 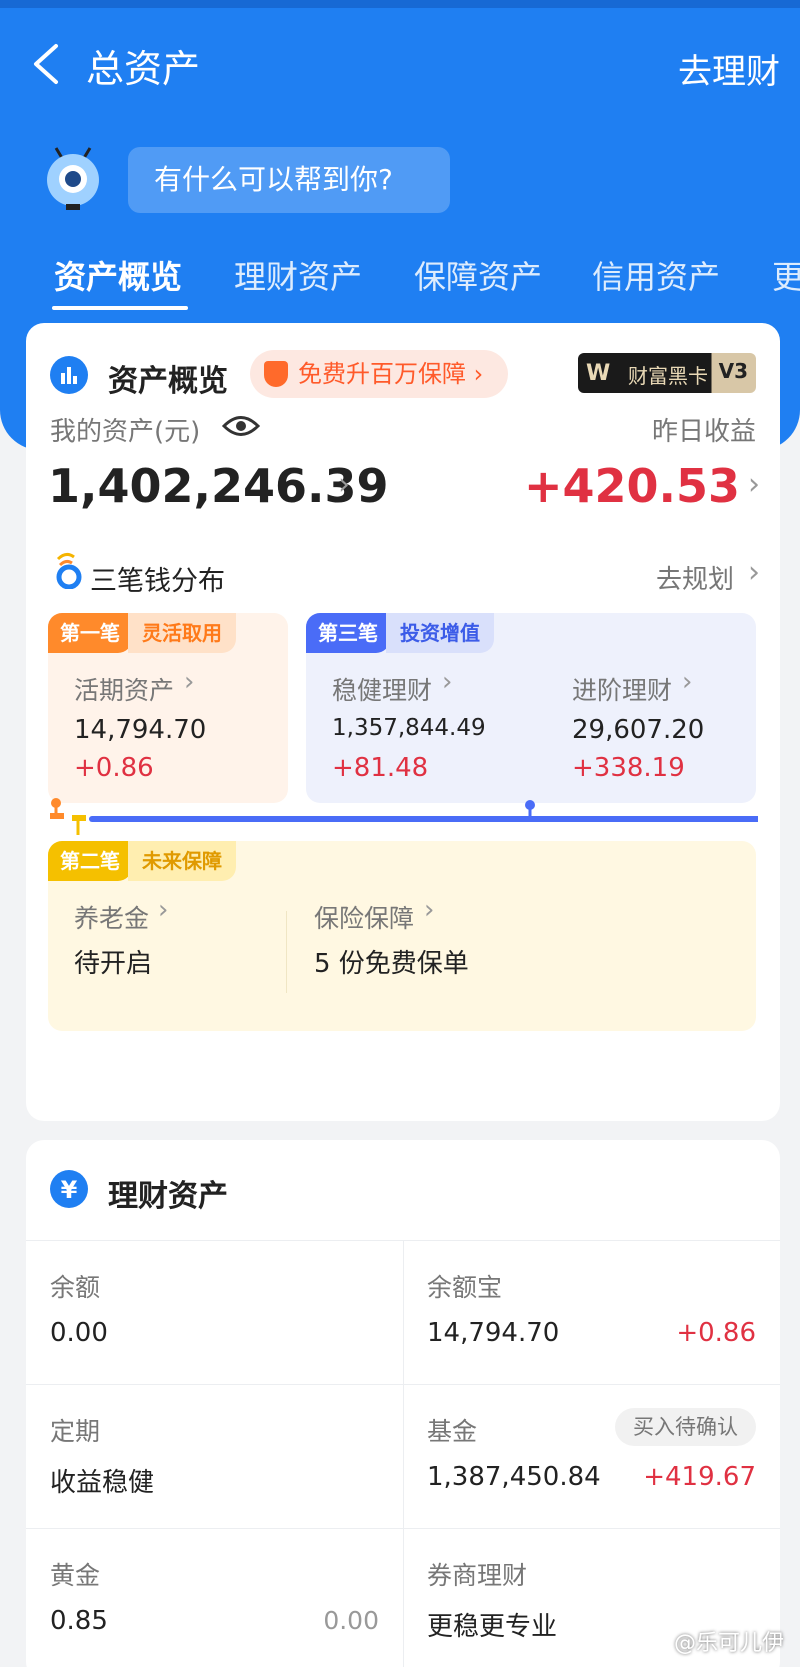 What do you see at coordinates (289, 180) in the screenshot?
I see `assistant-prompt: 有什么可以帮到你?` at bounding box center [289, 180].